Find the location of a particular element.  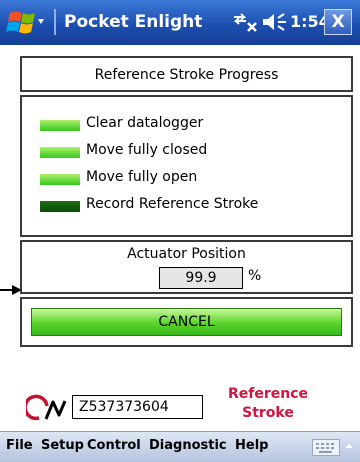

cancel-panel: CANCEL is located at coordinates (186, 322).